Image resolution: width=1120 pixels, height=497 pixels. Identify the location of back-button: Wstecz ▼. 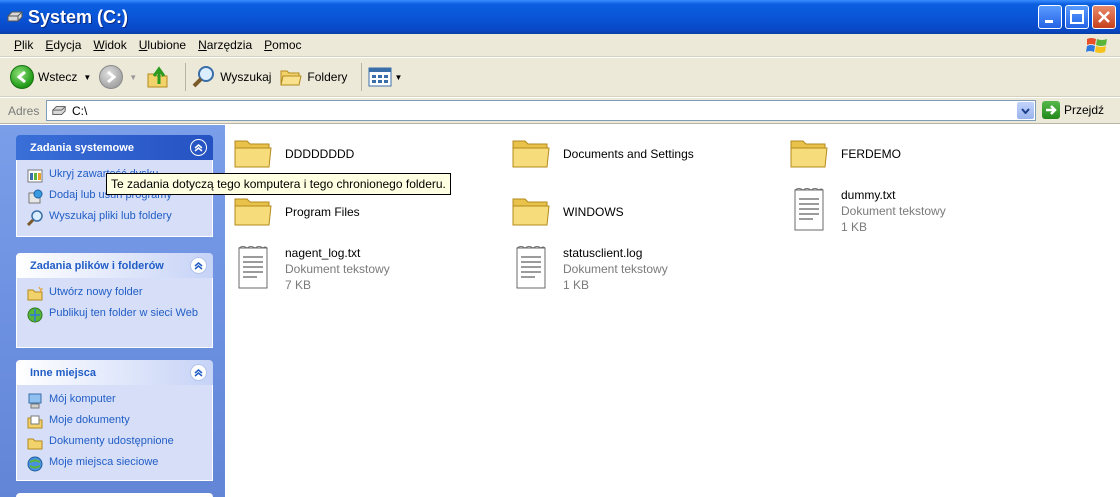
(50, 77).